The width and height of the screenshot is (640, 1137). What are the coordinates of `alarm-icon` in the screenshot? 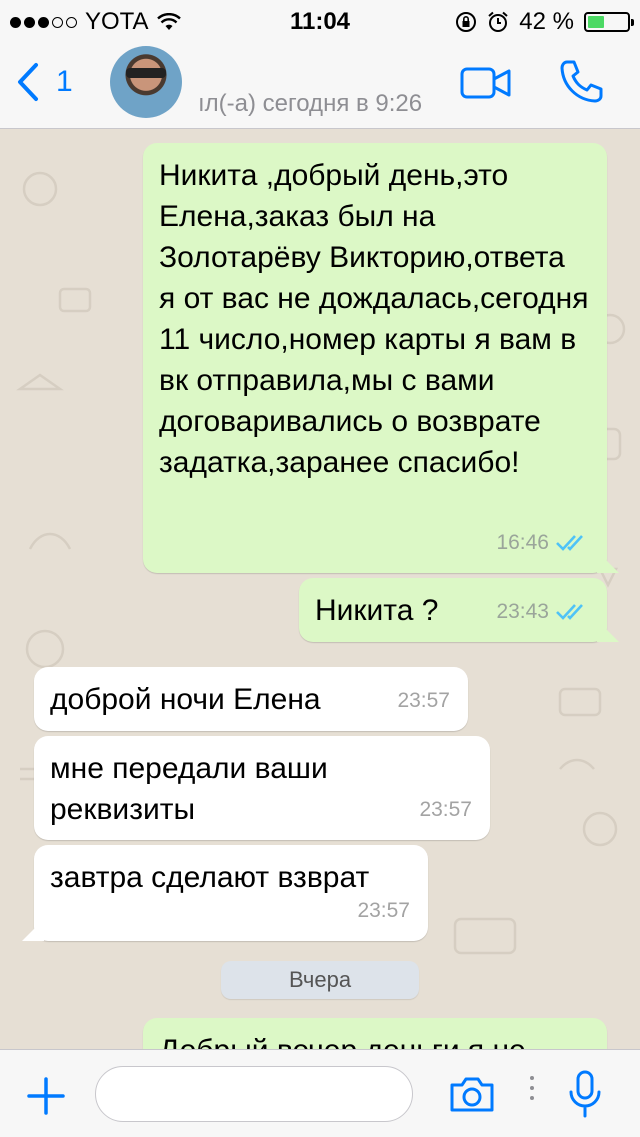 It's located at (498, 21).